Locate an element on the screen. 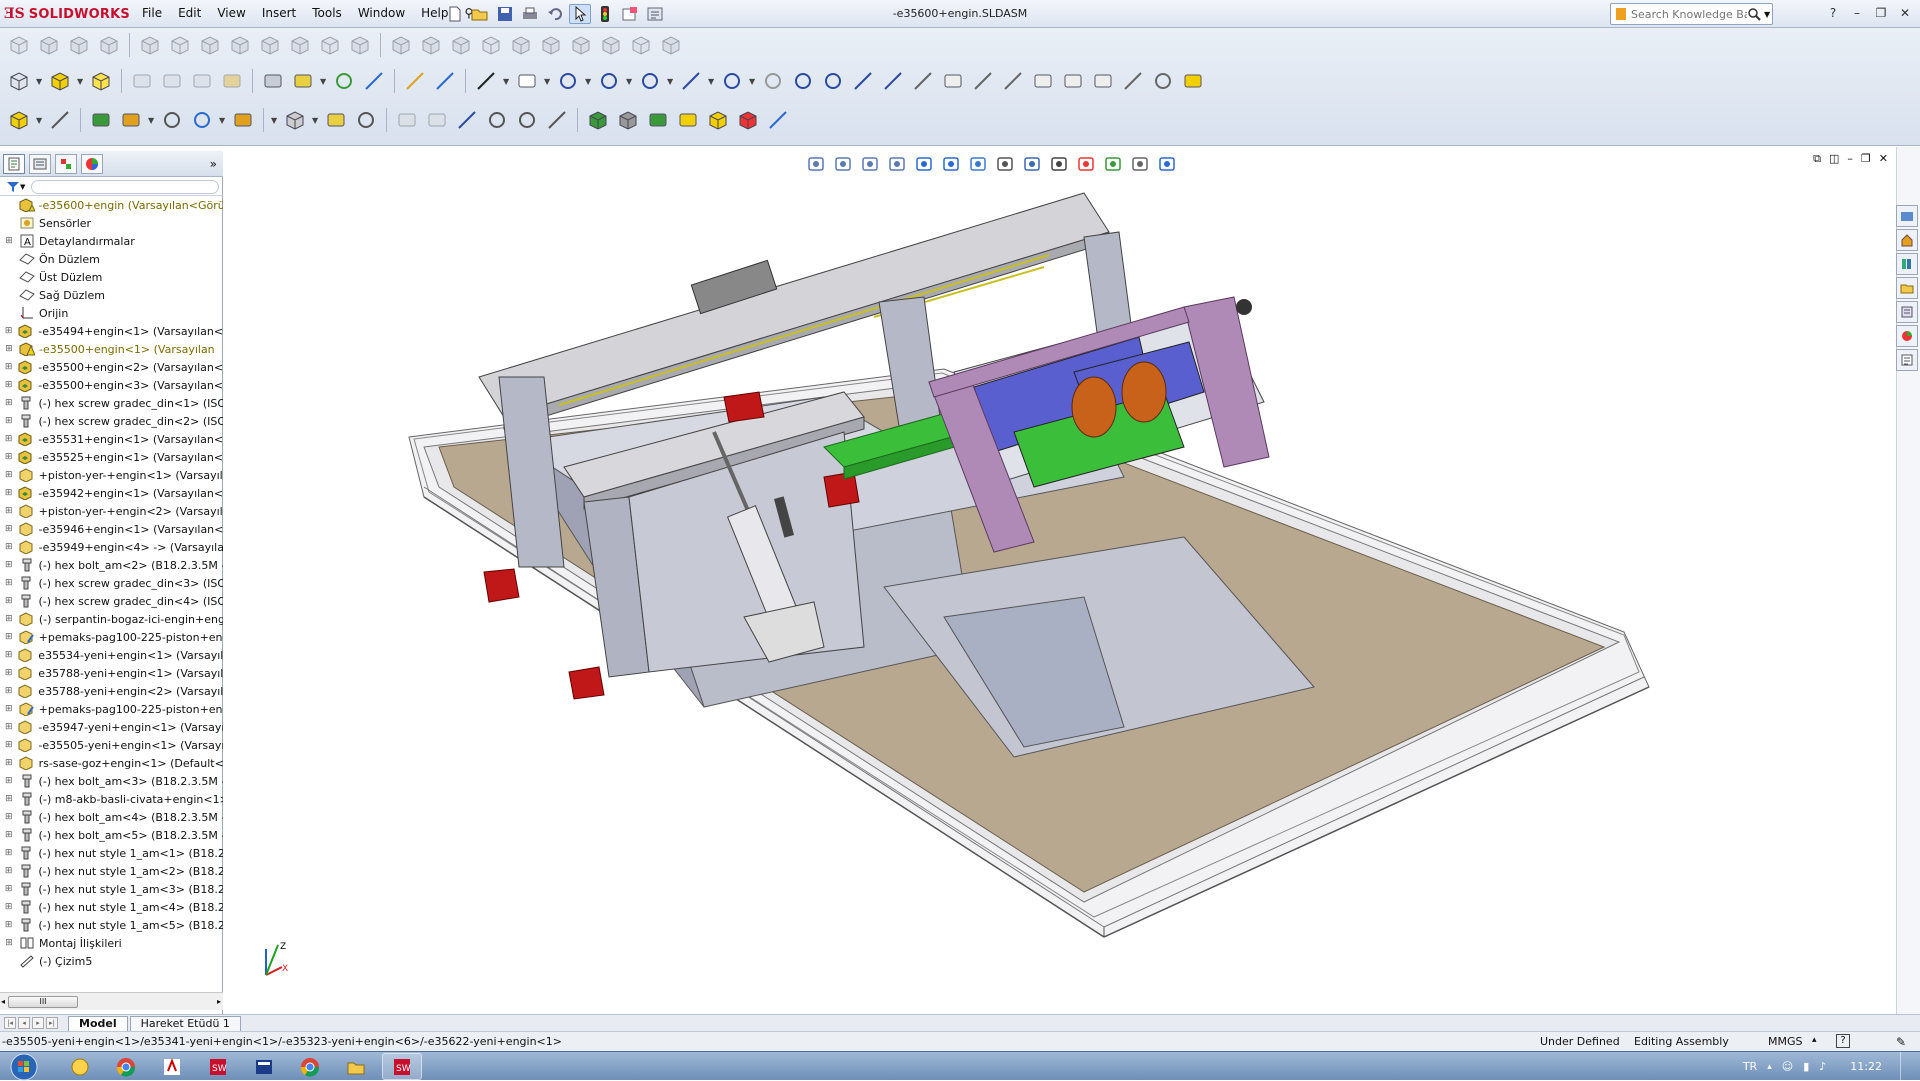 This screenshot has height=1081, width=1920. new-document-icon is located at coordinates (455, 14).